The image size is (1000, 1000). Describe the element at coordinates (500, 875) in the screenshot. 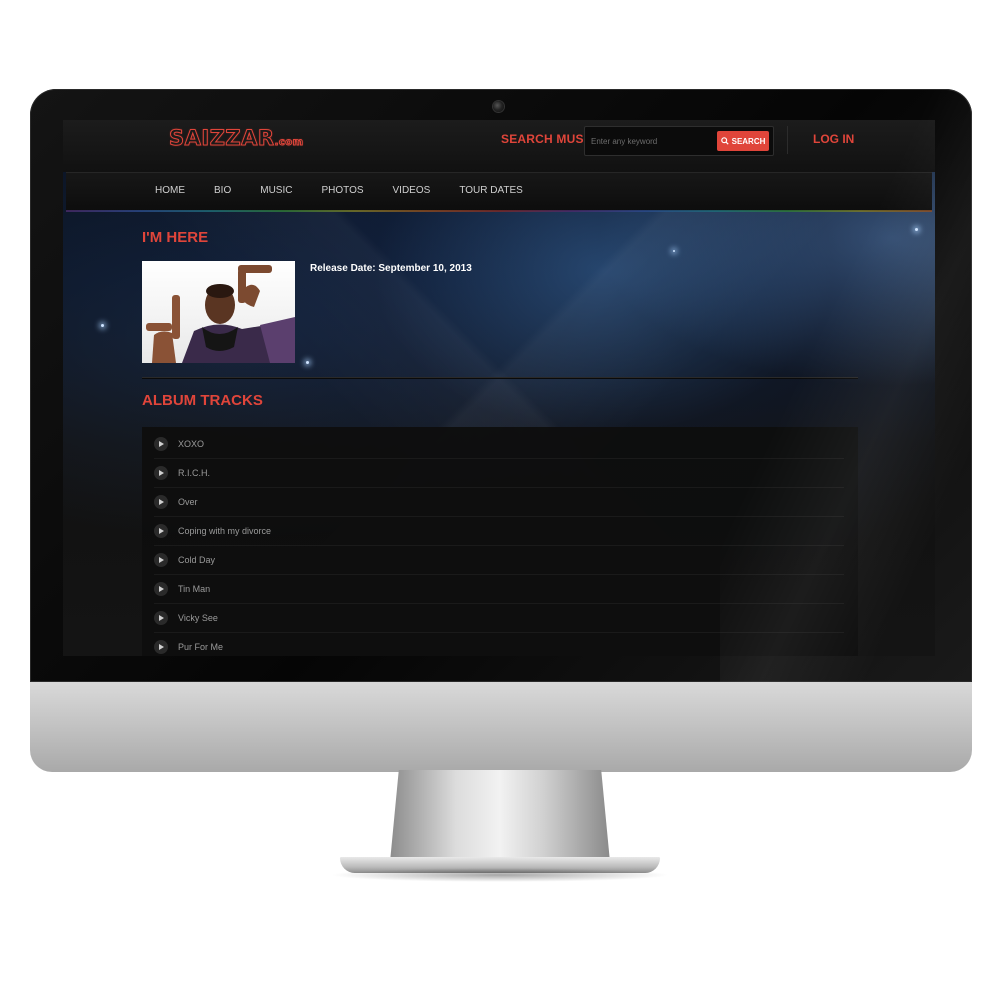

I see `stand-shadow` at that location.